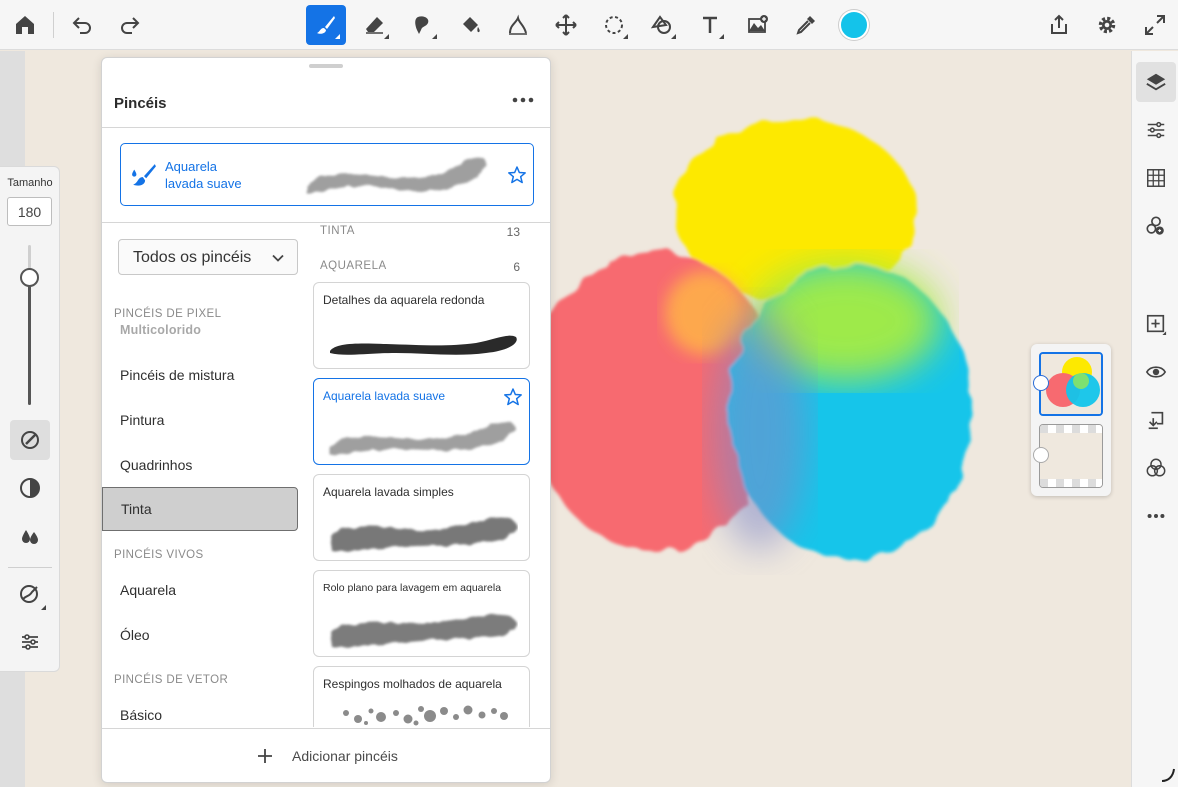 This screenshot has height=787, width=1178. What do you see at coordinates (192, 257) in the screenshot?
I see `brush-filter-label: Todos os pincéis` at bounding box center [192, 257].